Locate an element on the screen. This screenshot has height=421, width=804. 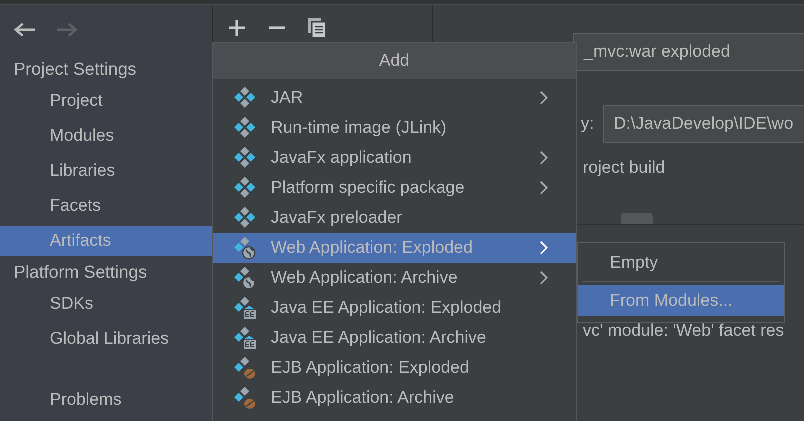
menu-item-label: Run-time image (JLink) is located at coordinates (359, 128).